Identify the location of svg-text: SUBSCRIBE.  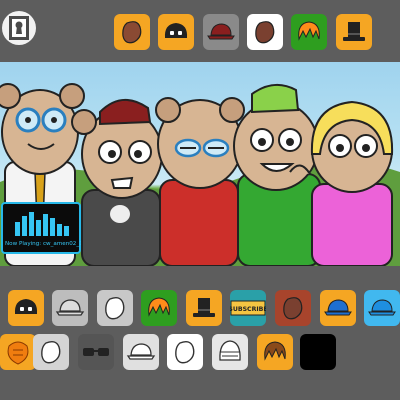
(248, 309).